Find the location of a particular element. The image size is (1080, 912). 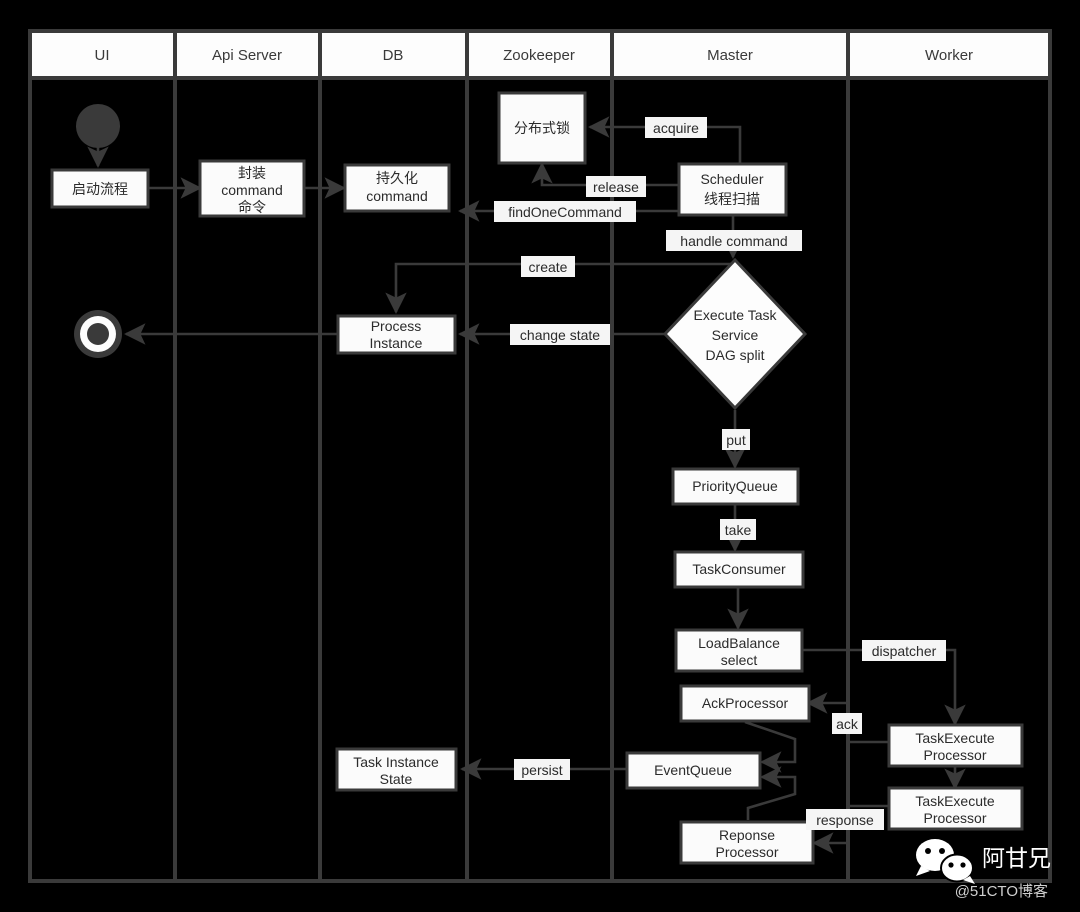

node-wrap-command-line2: command is located at coordinates (251, 190).